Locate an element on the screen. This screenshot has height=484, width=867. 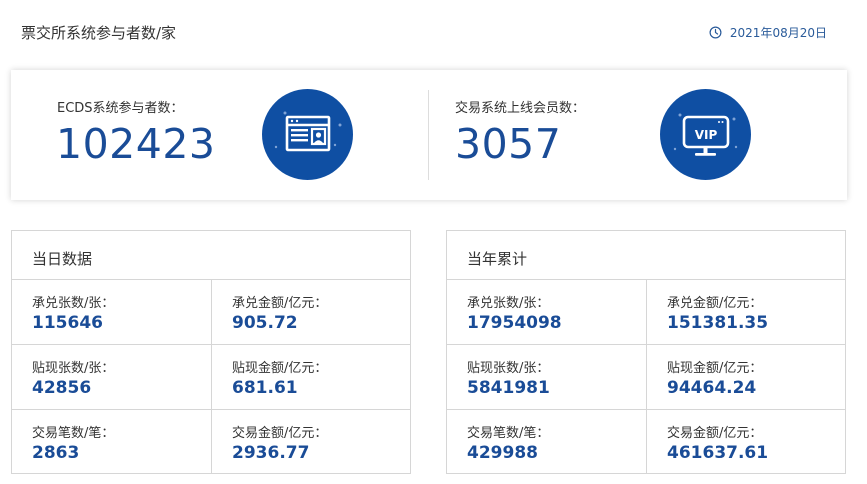
stat-value: 151381.35 is located at coordinates (718, 323).